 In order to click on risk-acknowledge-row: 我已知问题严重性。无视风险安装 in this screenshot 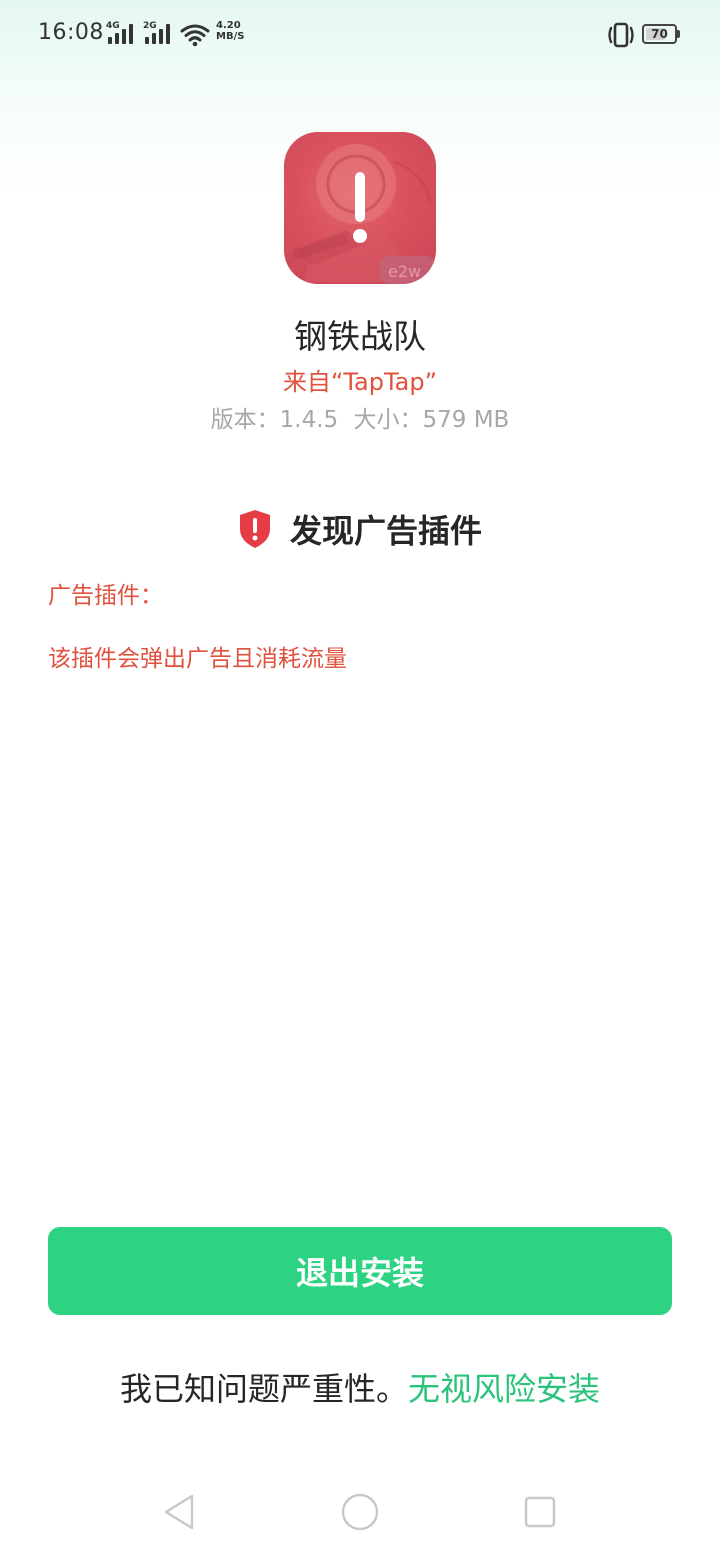, I will do `click(360, 1387)`.